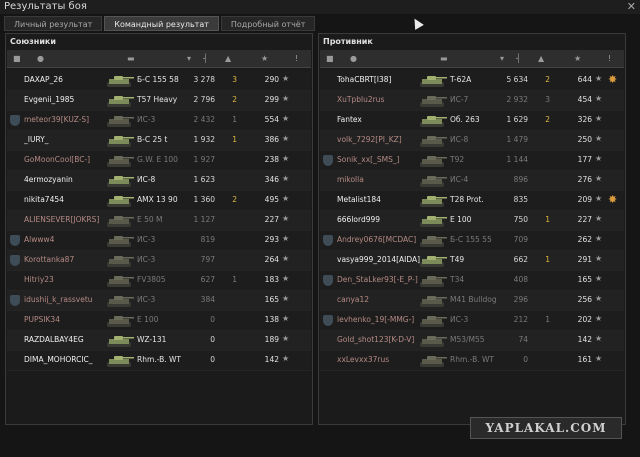 The height and width of the screenshot is (457, 640). What do you see at coordinates (56, 119) in the screenshot?
I see `player-name: meteor39[KUZ-S]` at bounding box center [56, 119].